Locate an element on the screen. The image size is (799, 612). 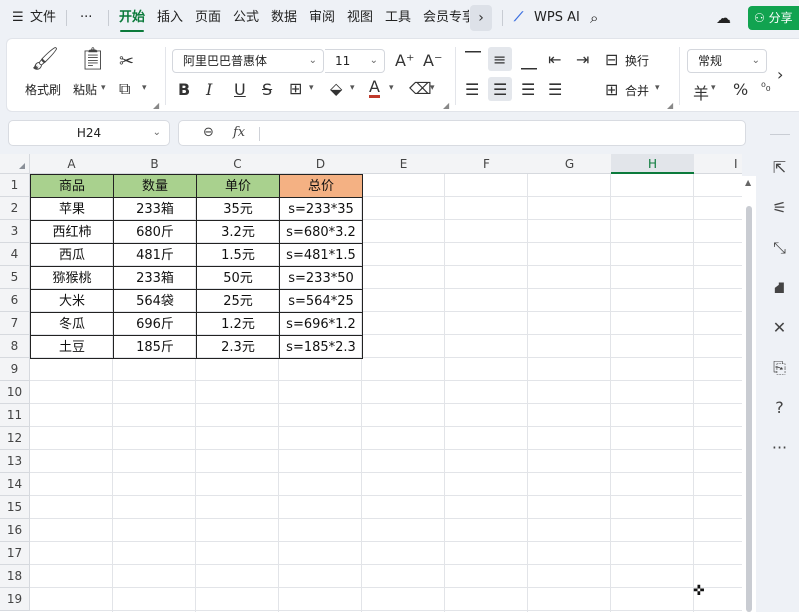
table-cell: s=696*1.2 is located at coordinates (321, 324).